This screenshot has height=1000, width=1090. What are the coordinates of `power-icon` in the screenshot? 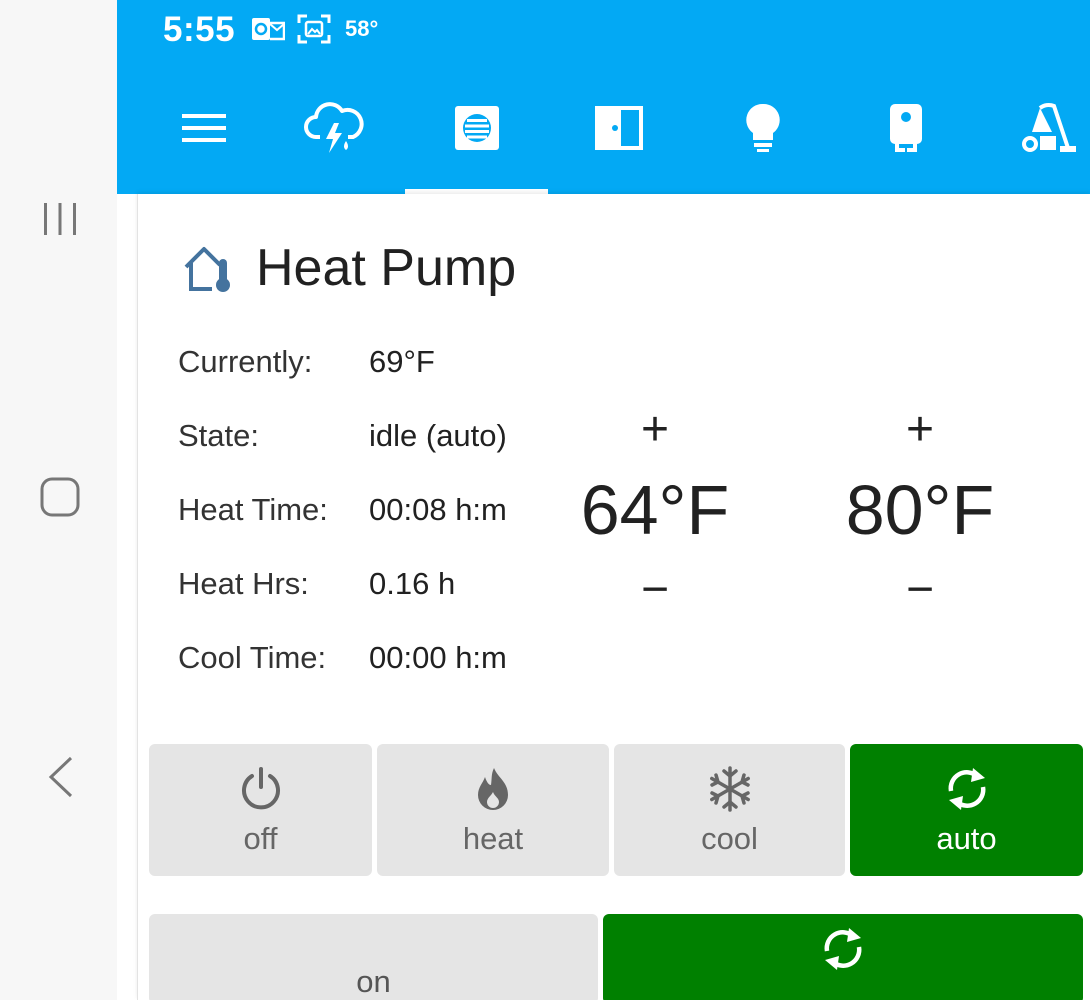 It's located at (261, 789).